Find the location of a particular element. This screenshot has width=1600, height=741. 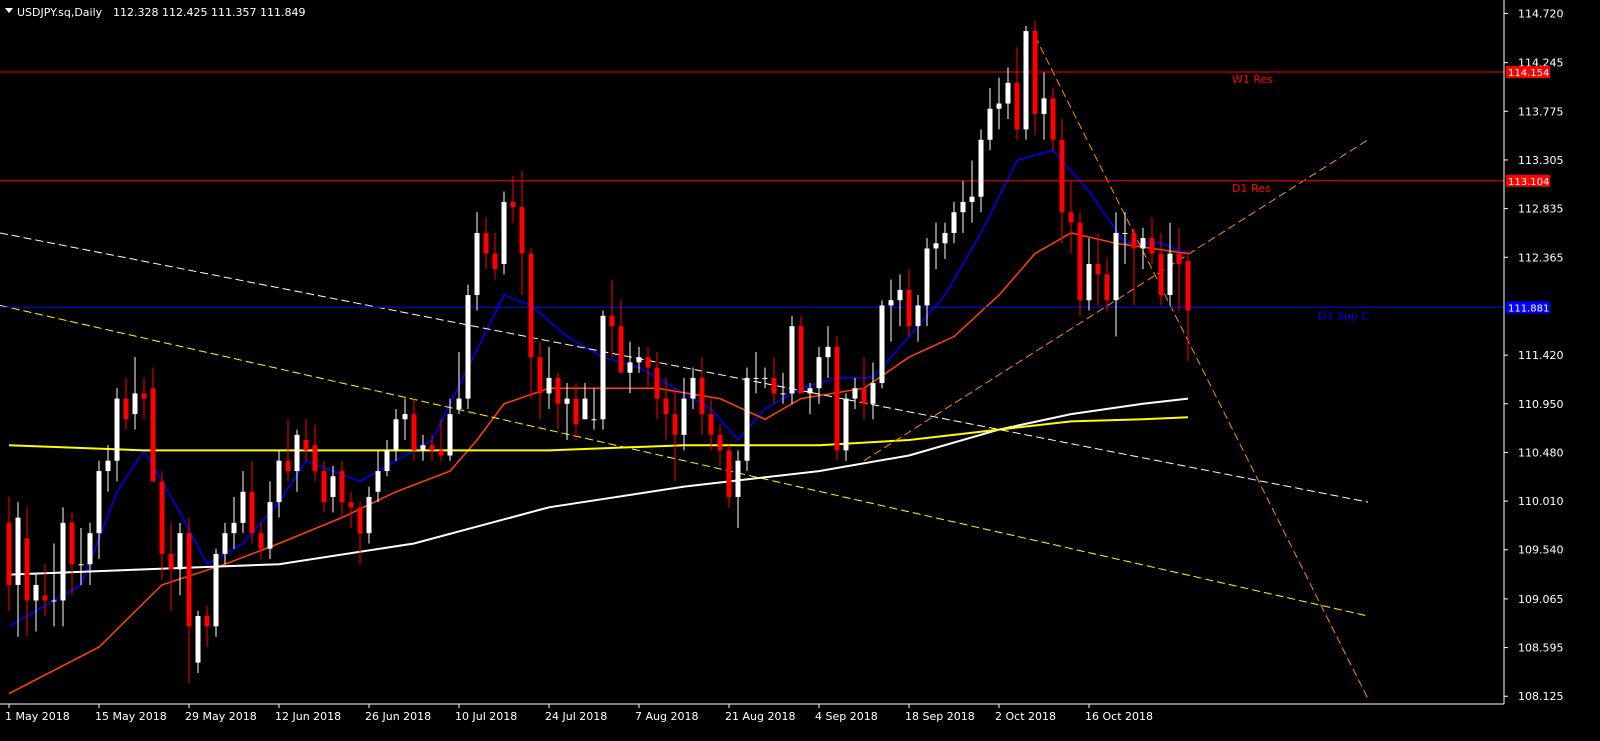

price-tick-label: 108.595 is located at coordinates (1541, 648).